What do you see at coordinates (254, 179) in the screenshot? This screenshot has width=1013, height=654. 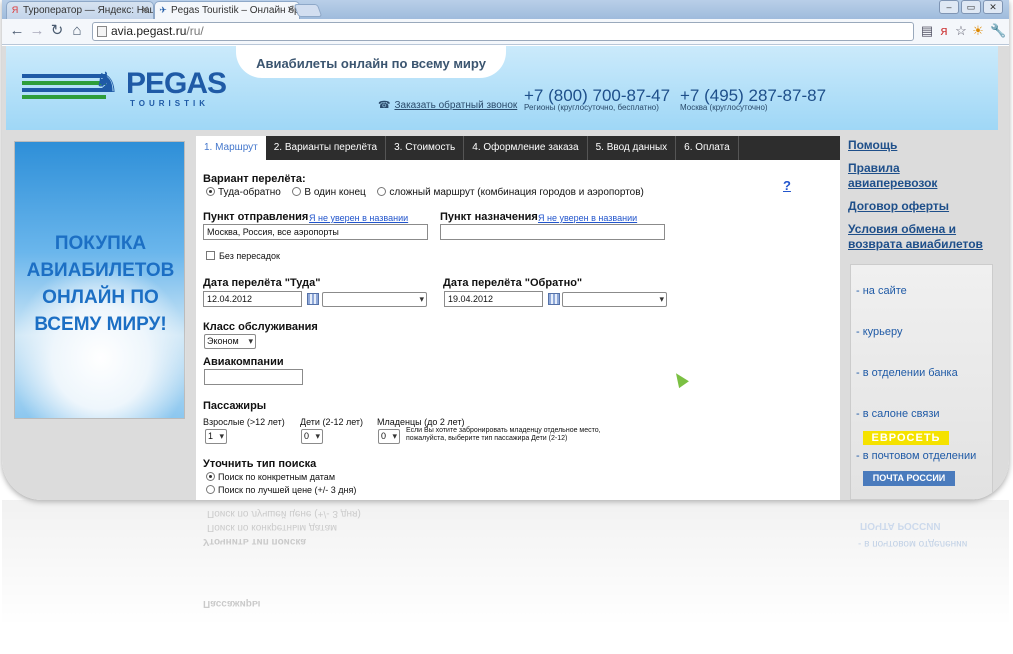 I see `variant-label: Вариант перелёта:` at bounding box center [254, 179].